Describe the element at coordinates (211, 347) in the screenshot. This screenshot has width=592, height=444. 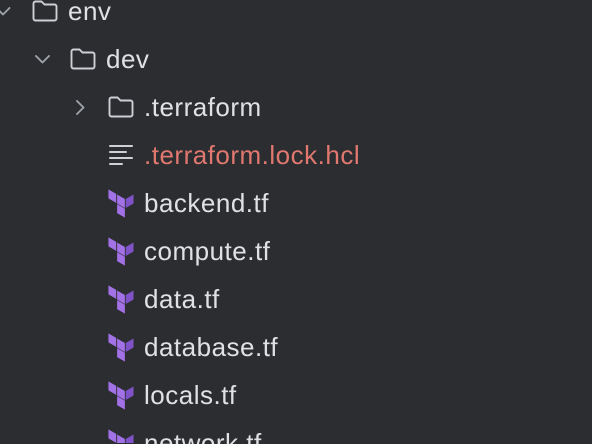
I see `tree-item-label: database.tf` at that location.